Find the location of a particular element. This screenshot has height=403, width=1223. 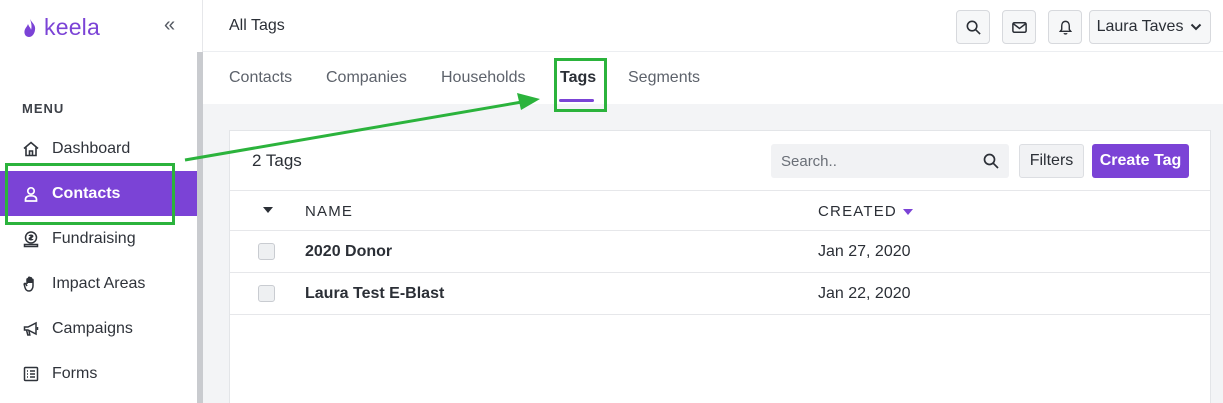

sidebar-item-fundraising: Fundraising is located at coordinates (98, 238).